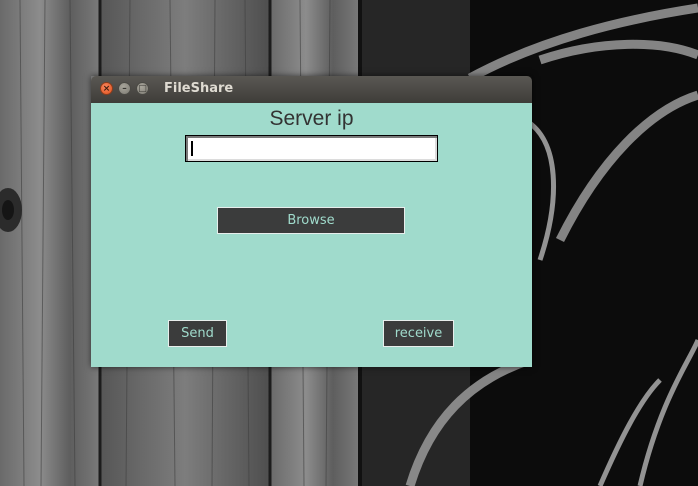 This screenshot has width=698, height=486. What do you see at coordinates (106, 88) in the screenshot?
I see `close-icon: ×` at bounding box center [106, 88].